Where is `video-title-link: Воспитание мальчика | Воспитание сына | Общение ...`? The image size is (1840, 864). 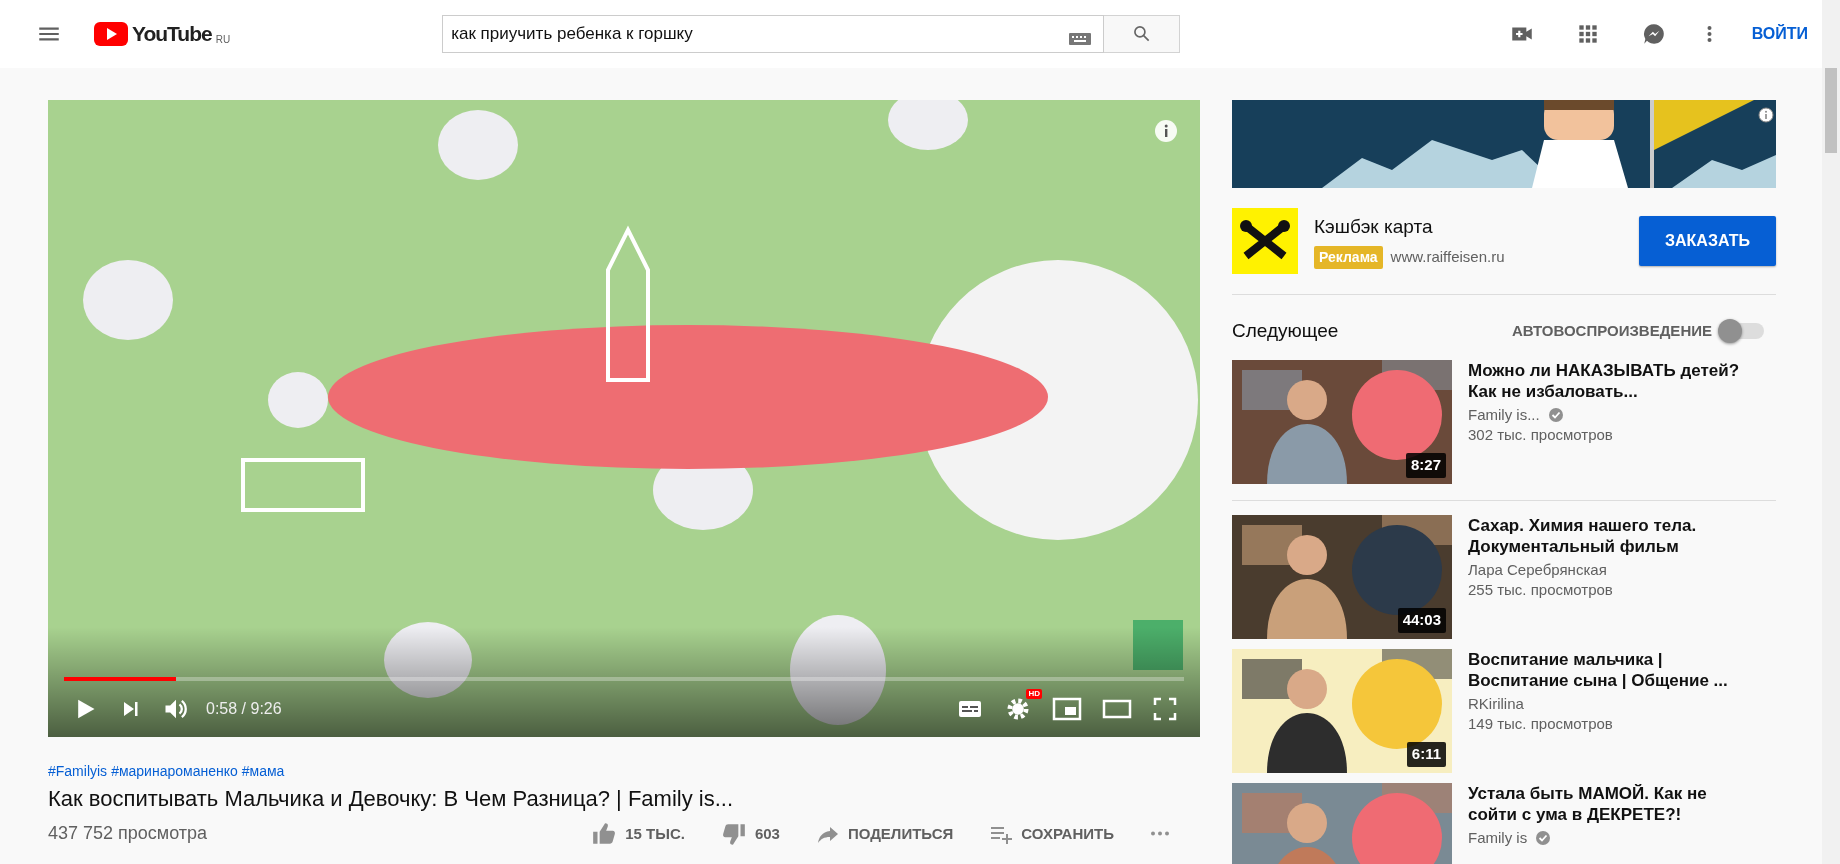
video-title-link: Воспитание мальчика | Воспитание сына | Общение ... is located at coordinates (1613, 669).